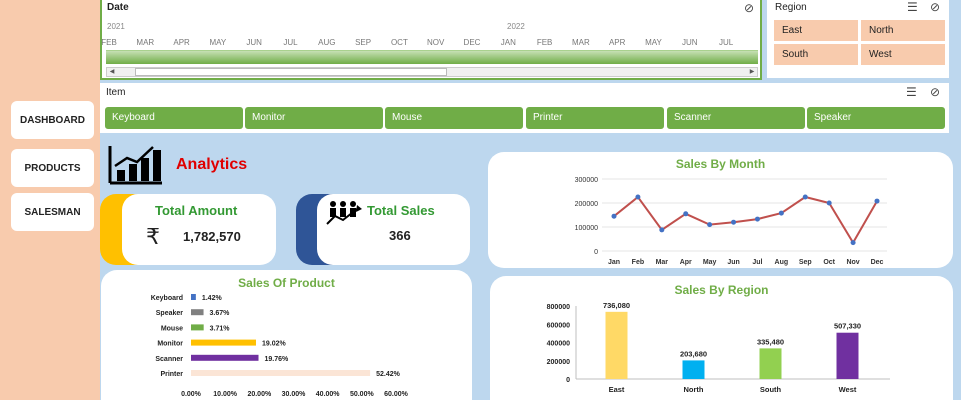  Describe the element at coordinates (752, 72) in the screenshot. I see `scroll-right-icon: ▶` at that location.